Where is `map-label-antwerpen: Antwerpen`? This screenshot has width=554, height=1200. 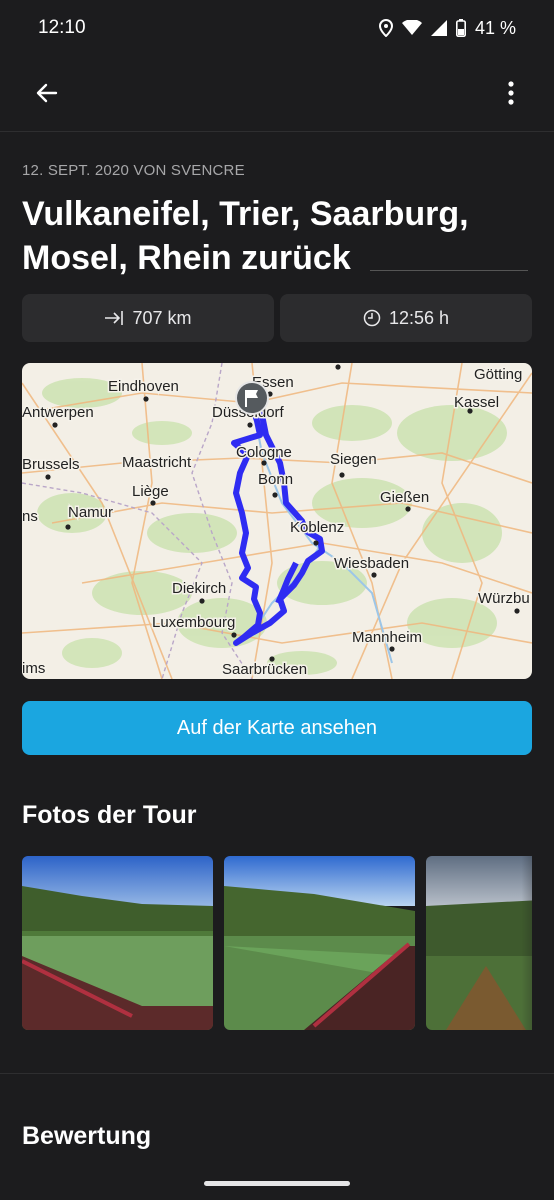
map-label-antwerpen: Antwerpen is located at coordinates (58, 412).